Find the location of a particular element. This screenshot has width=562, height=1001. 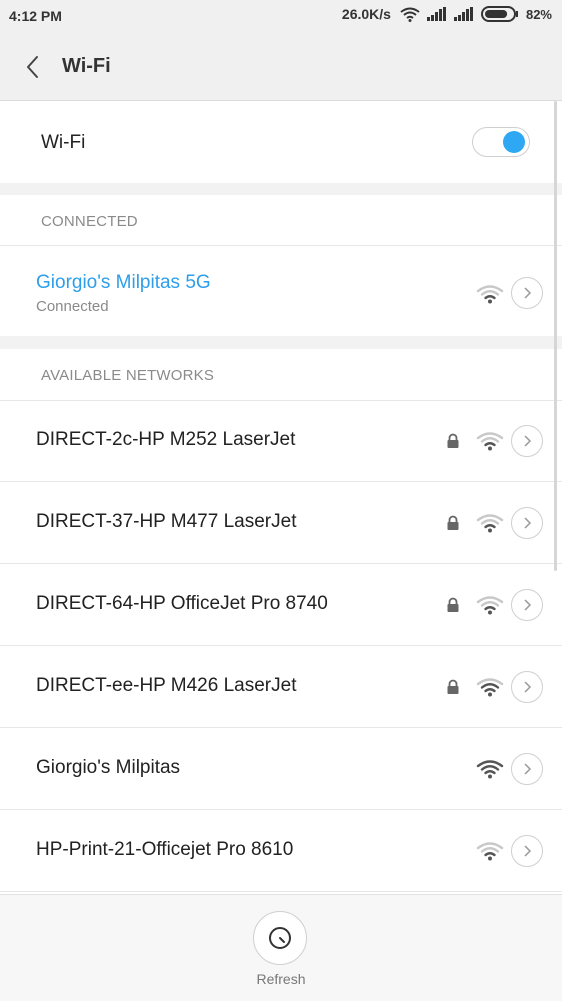

refresh-icon is located at coordinates (280, 938).